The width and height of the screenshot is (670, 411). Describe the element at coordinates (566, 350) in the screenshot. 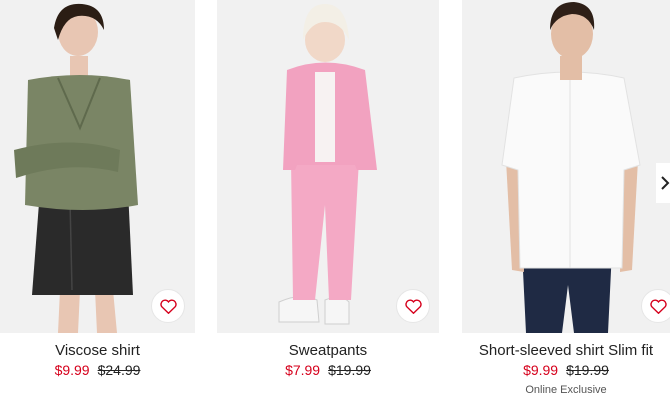

I see `product-name: Short-sleeved shirt Slim fit` at that location.